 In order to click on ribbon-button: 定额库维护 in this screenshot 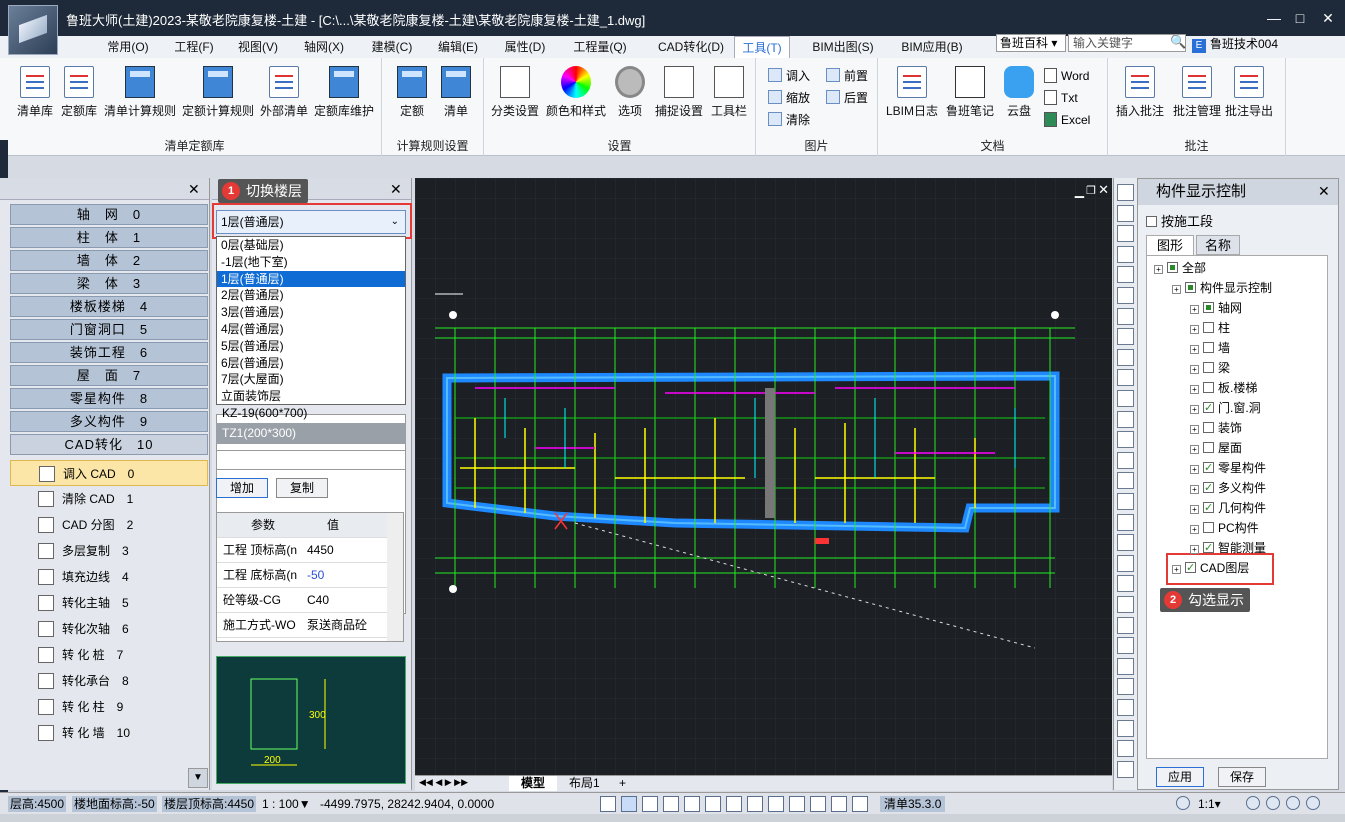, I will do `click(344, 92)`.